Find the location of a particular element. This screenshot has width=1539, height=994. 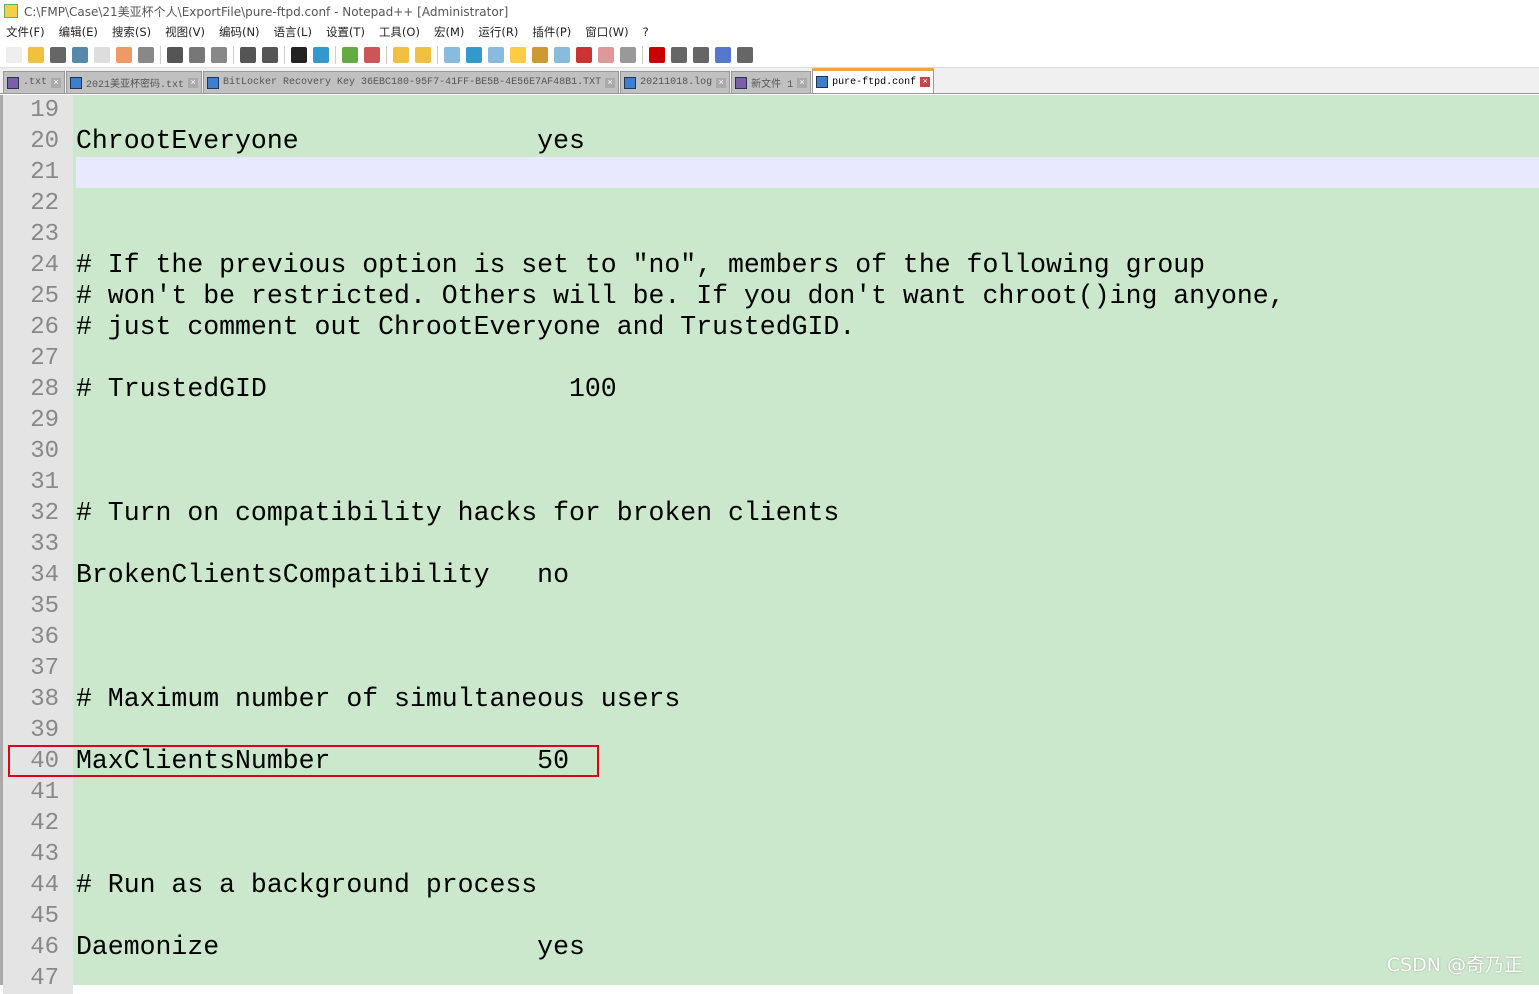

line-number: 35 is located at coordinates (38, 606).